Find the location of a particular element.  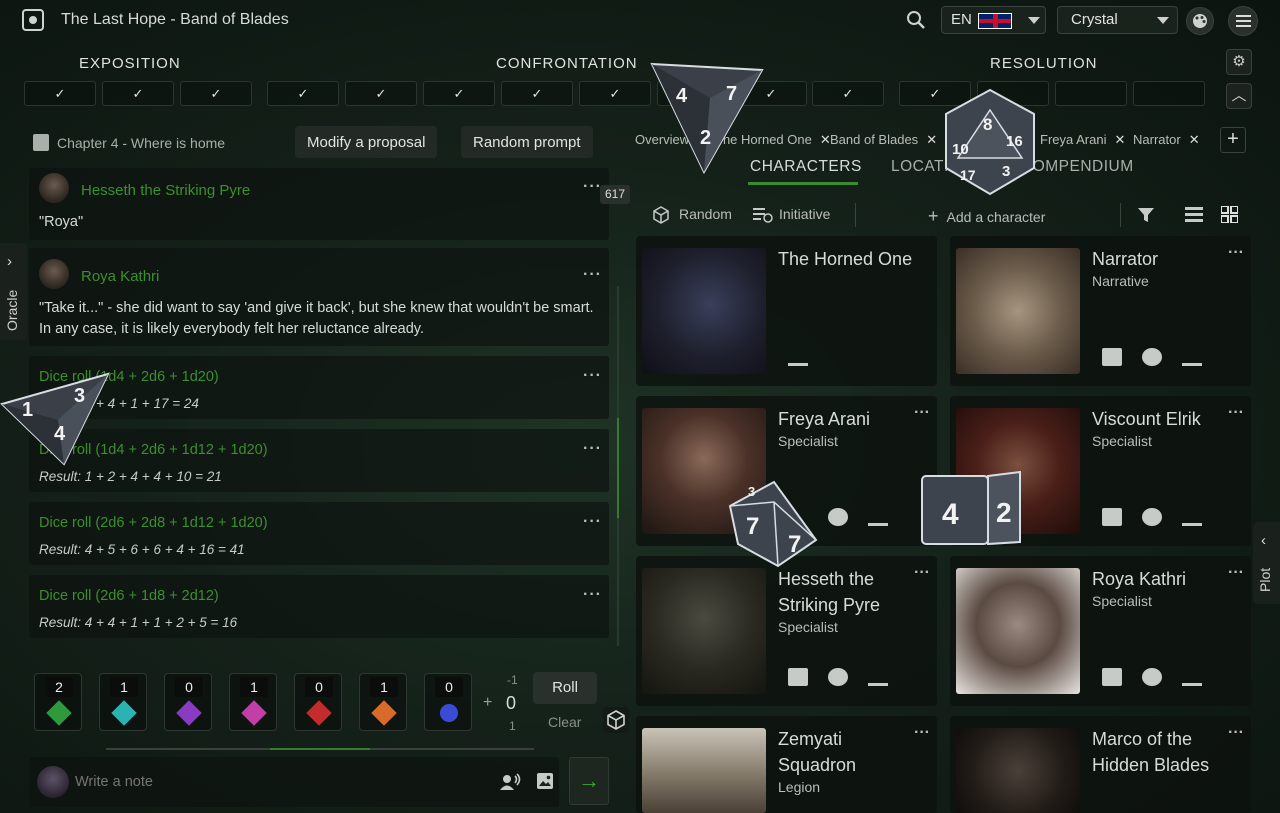

d100-selector: 0 is located at coordinates (448, 702).